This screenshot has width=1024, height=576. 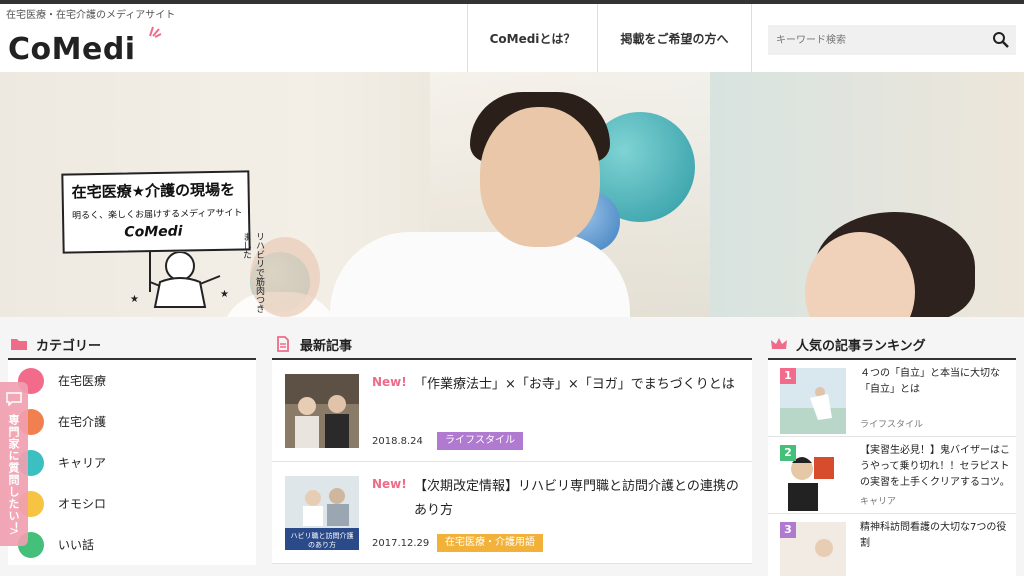 I want to click on hero-therapist-face, so click(x=540, y=177).